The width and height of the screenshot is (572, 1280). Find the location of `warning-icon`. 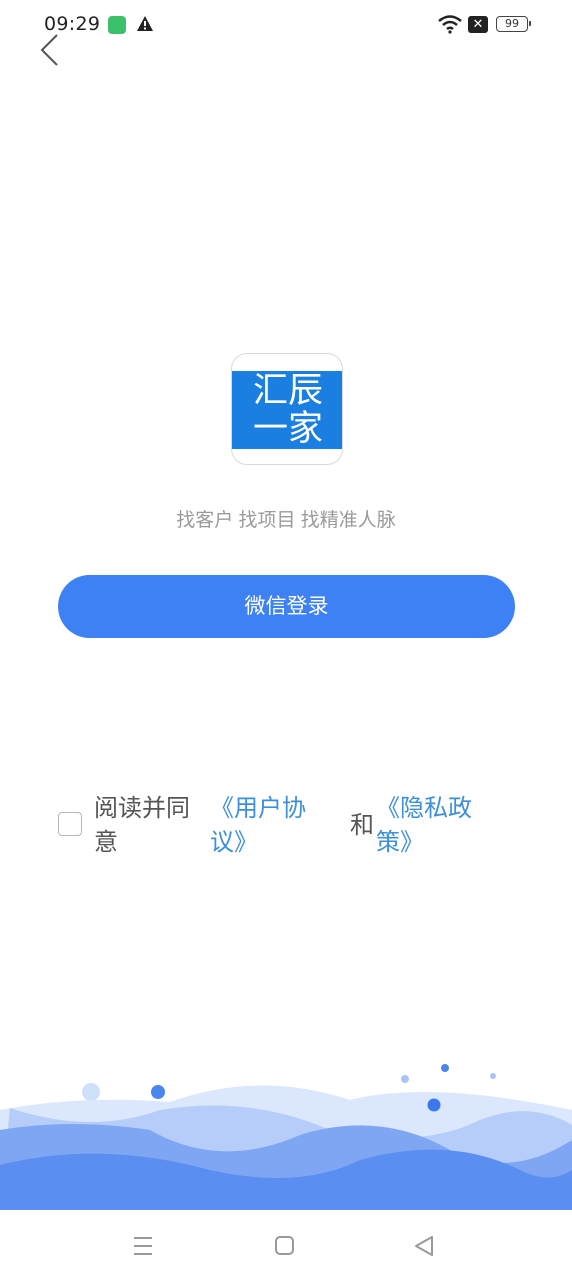

warning-icon is located at coordinates (145, 26).